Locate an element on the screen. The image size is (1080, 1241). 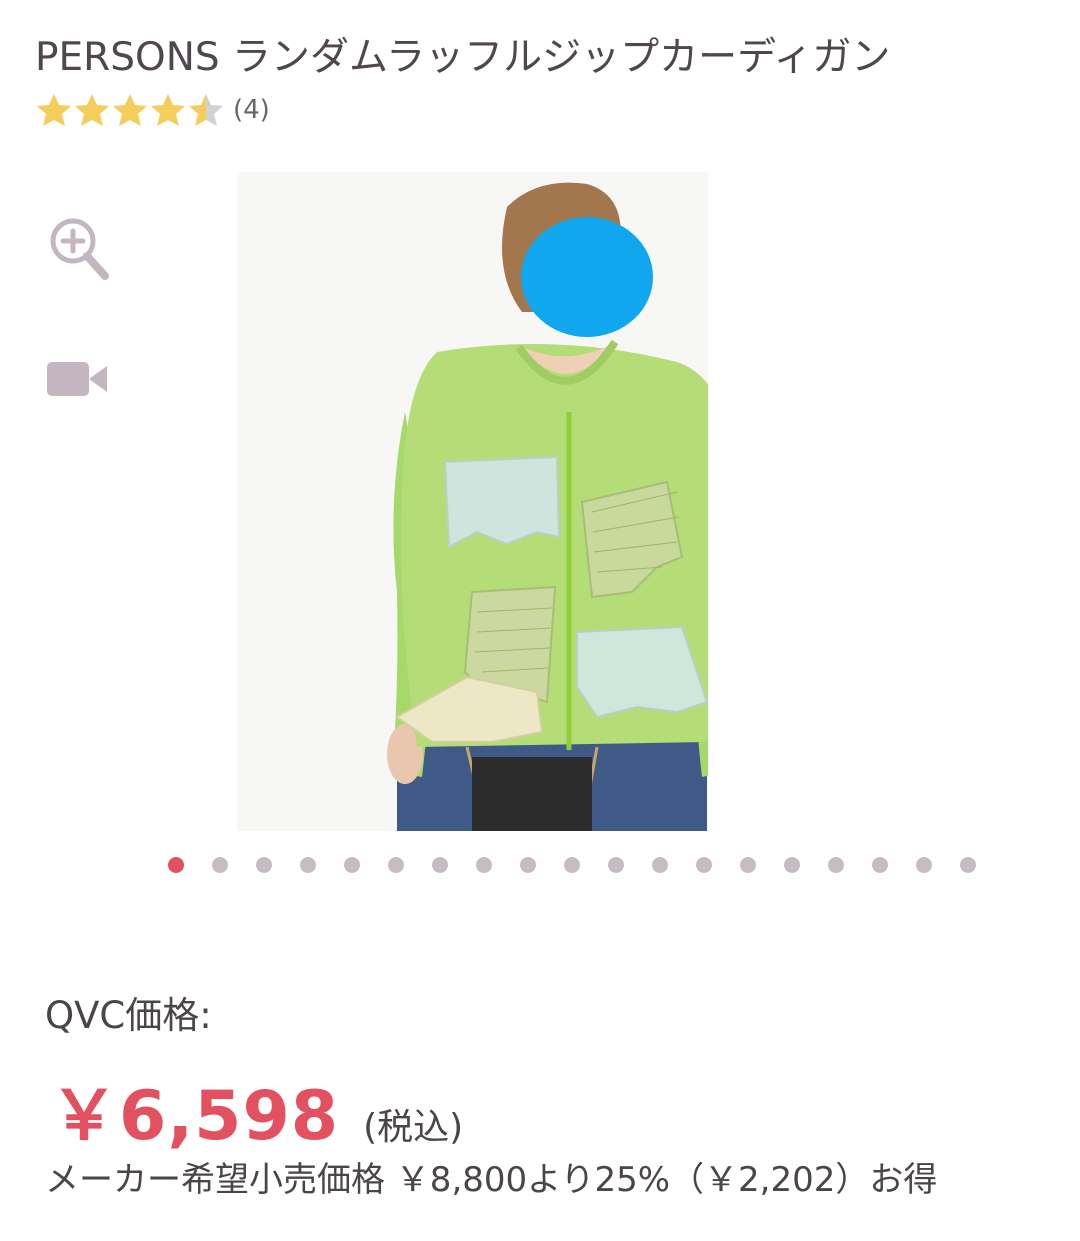
rating: (4) is located at coordinates (152, 110).